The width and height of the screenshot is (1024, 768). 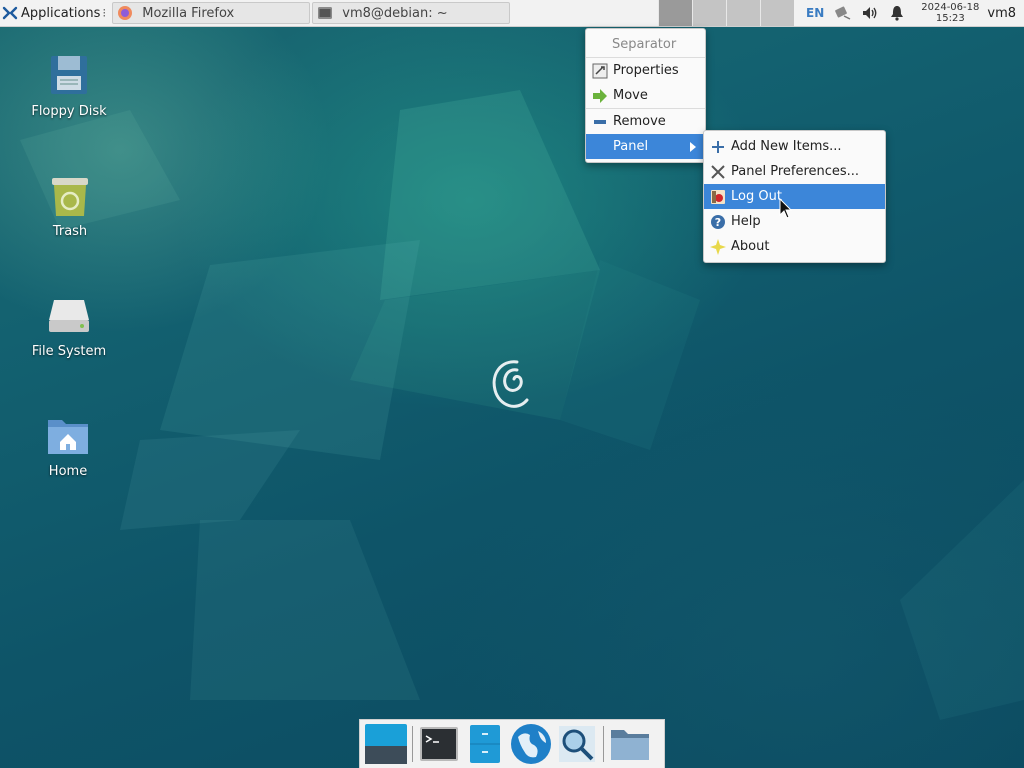 What do you see at coordinates (125, 13) in the screenshot?
I see `firefox-icon` at bounding box center [125, 13].